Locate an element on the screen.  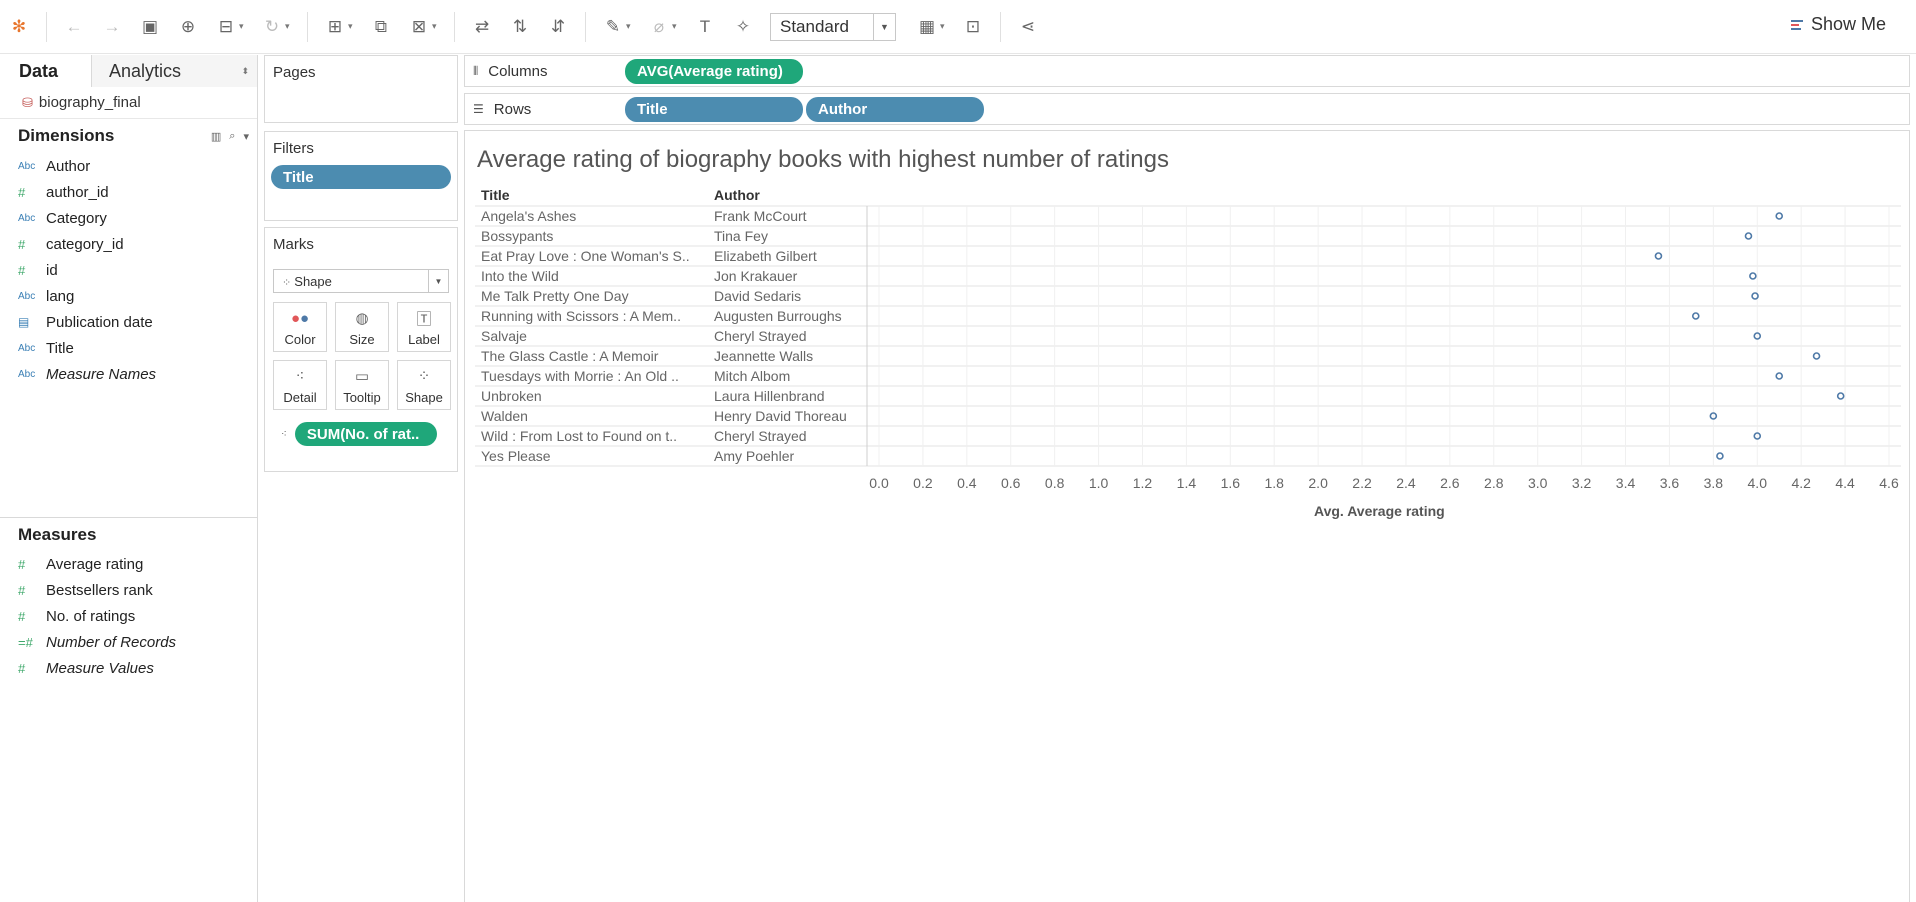
string-type-icon: Abc is located at coordinates (27, 348).